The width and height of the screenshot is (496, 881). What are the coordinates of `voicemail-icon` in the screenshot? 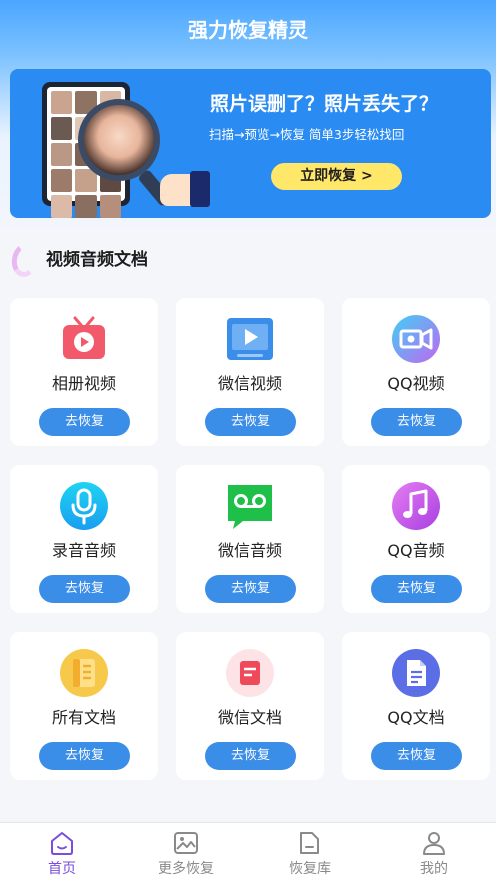 It's located at (250, 506).